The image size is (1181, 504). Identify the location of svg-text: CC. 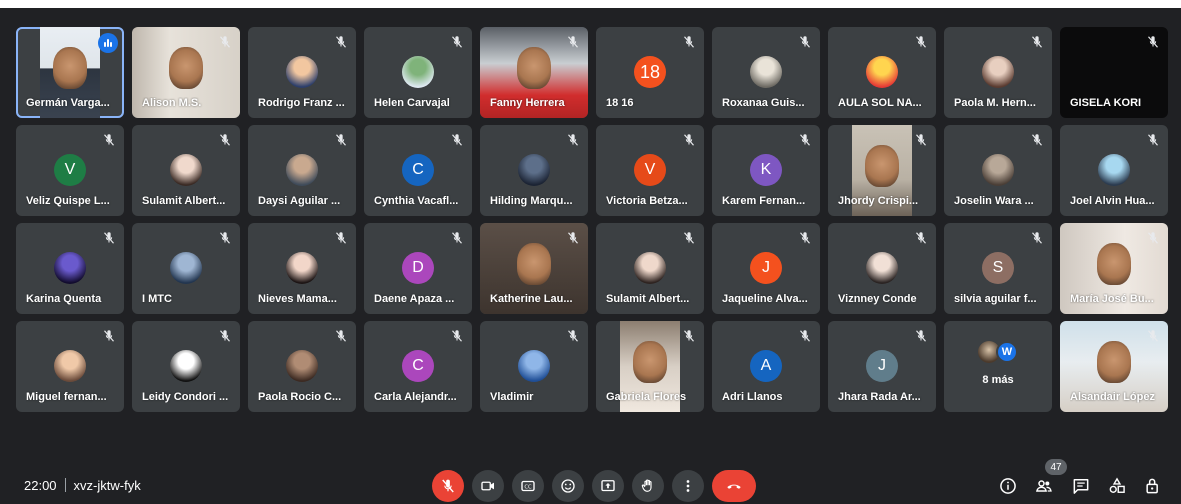
(528, 487).